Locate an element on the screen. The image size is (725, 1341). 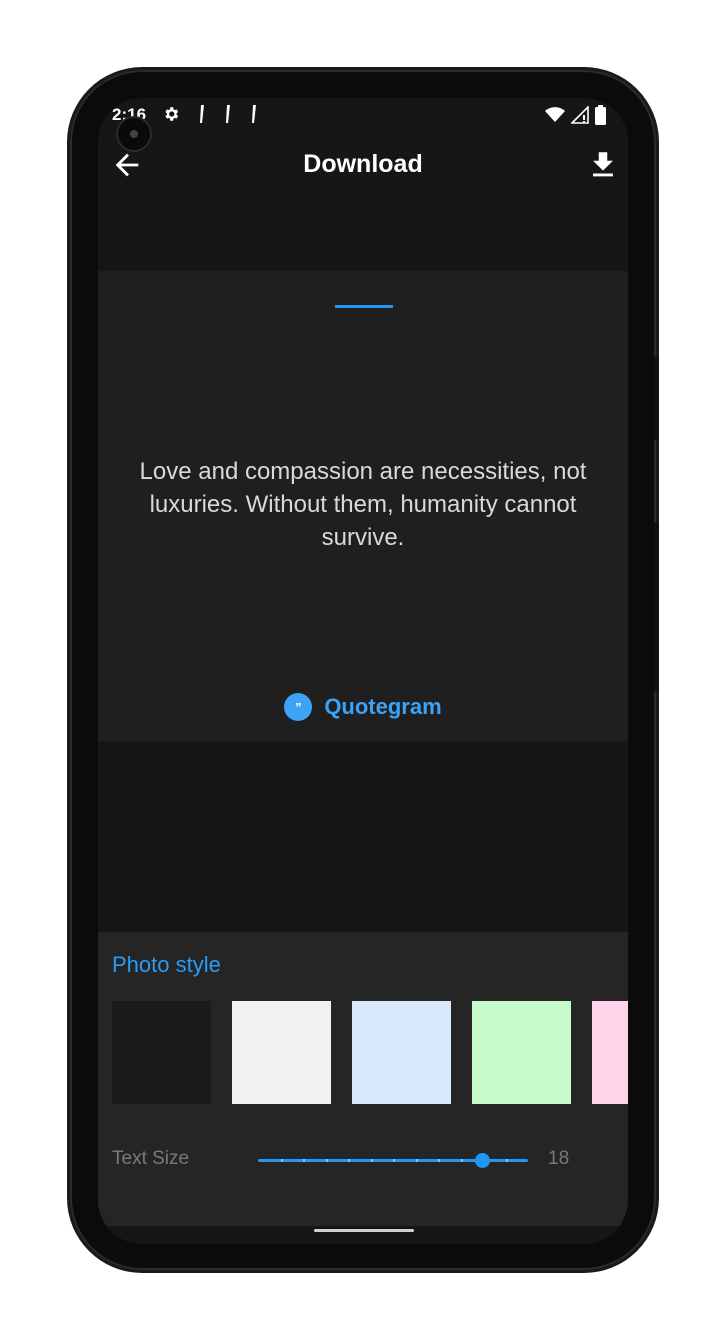
photo-style-swatches is located at coordinates (370, 1052).